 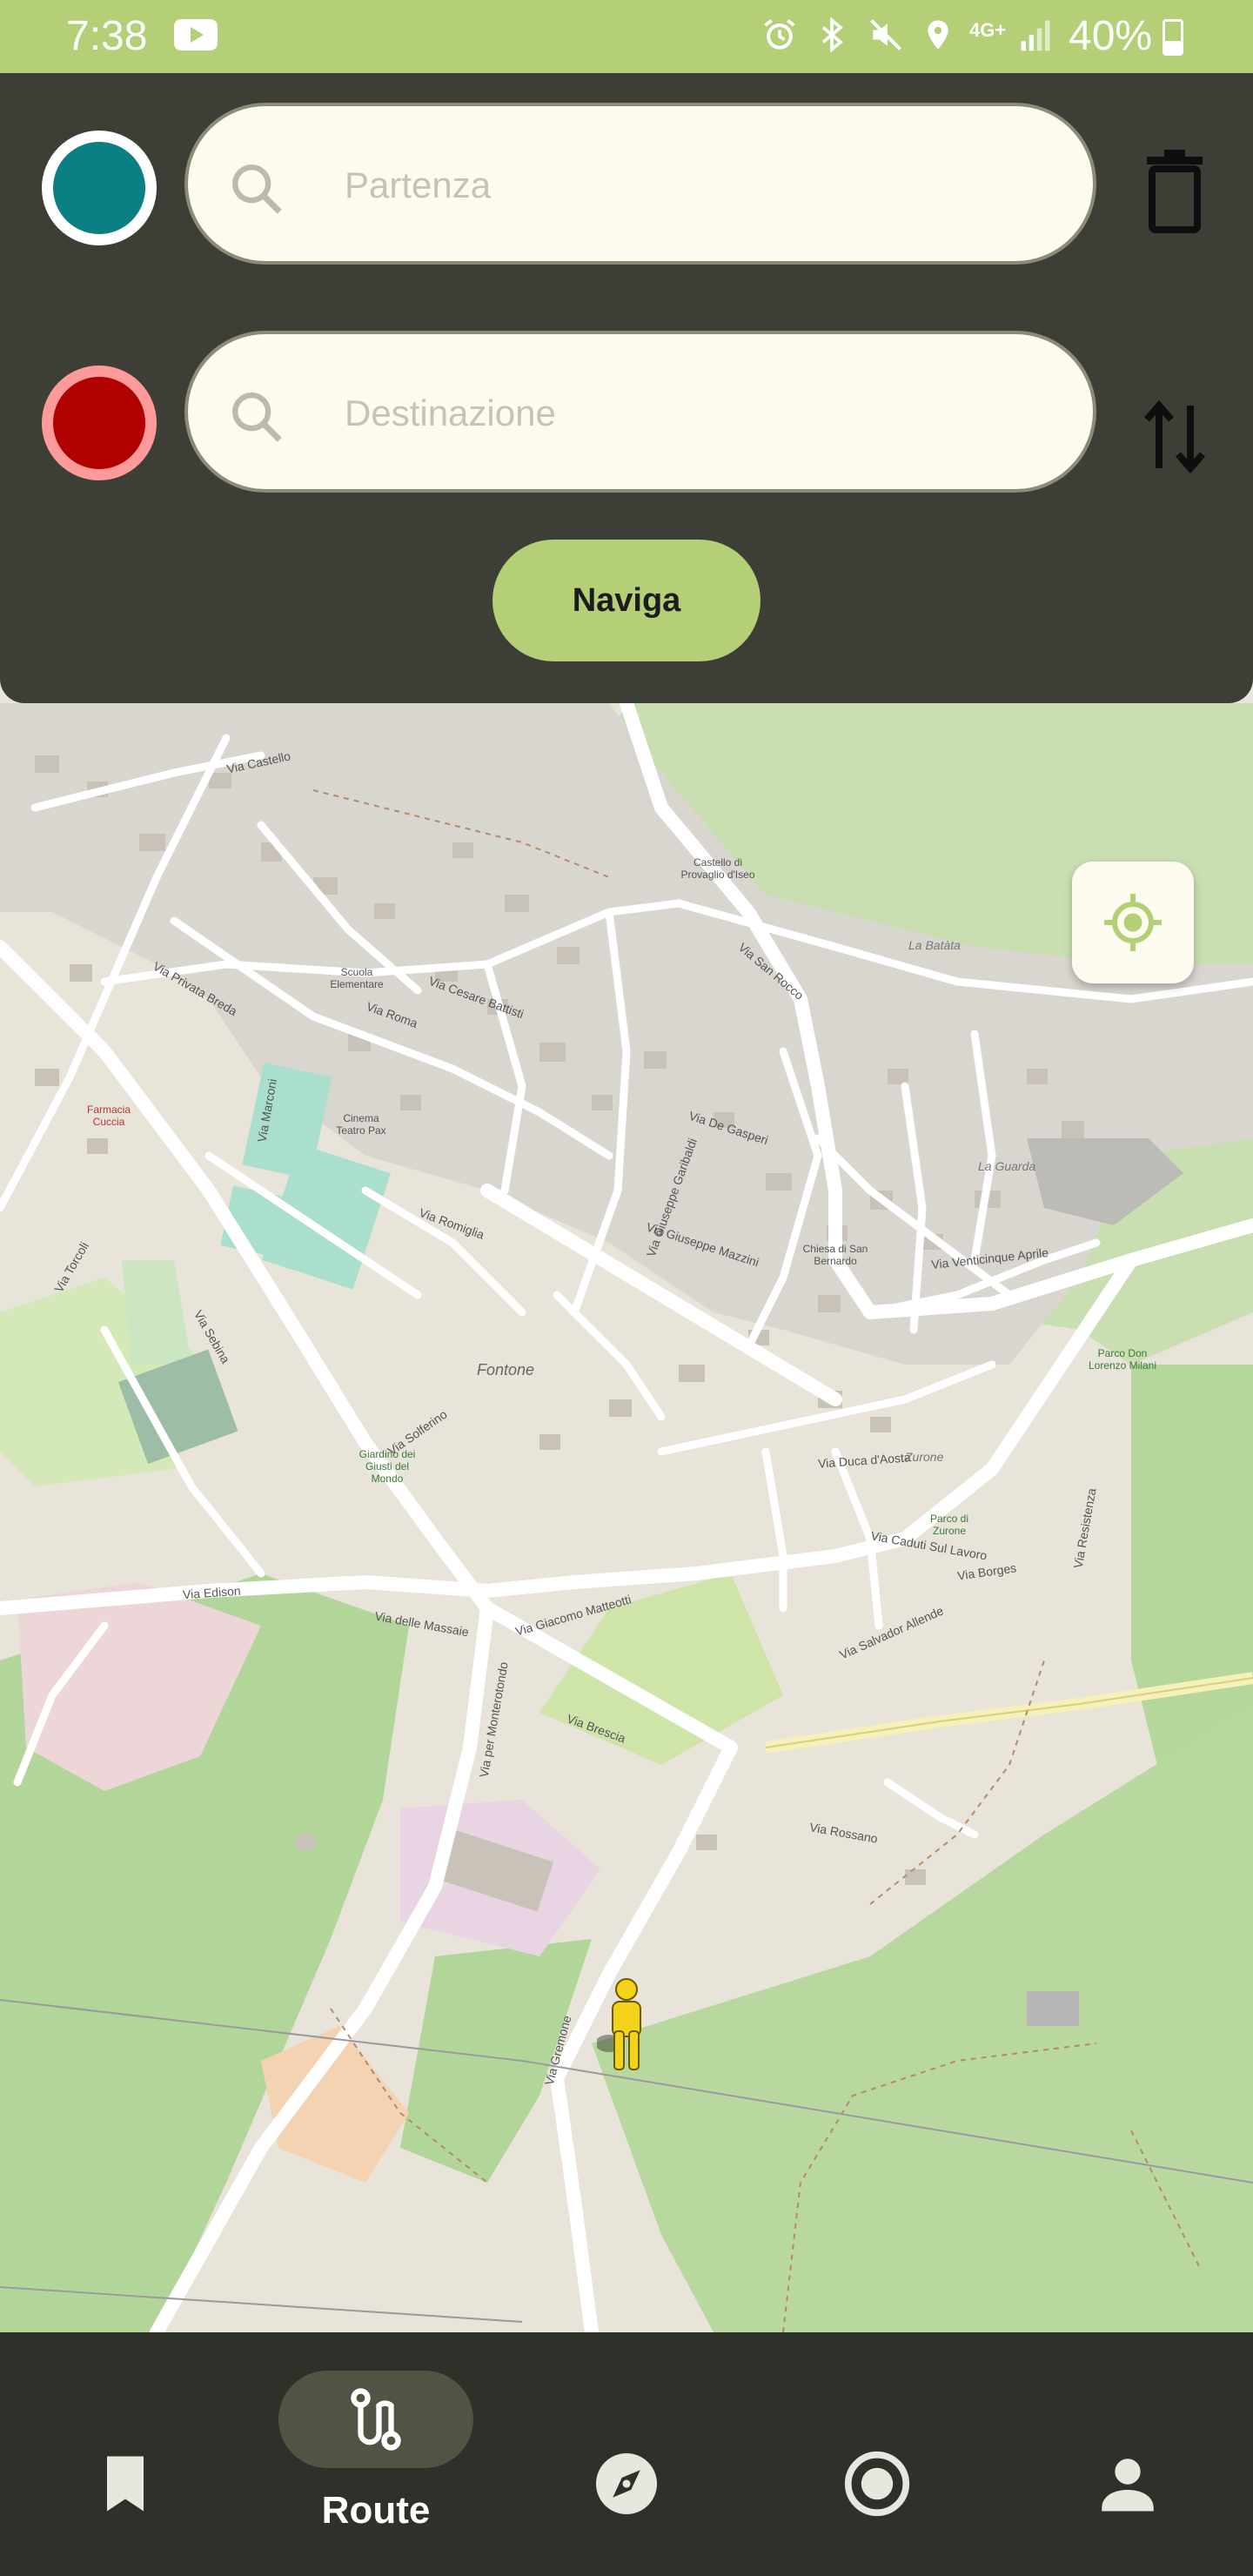 What do you see at coordinates (107, 36) in the screenshot?
I see `status-time: 7:38` at bounding box center [107, 36].